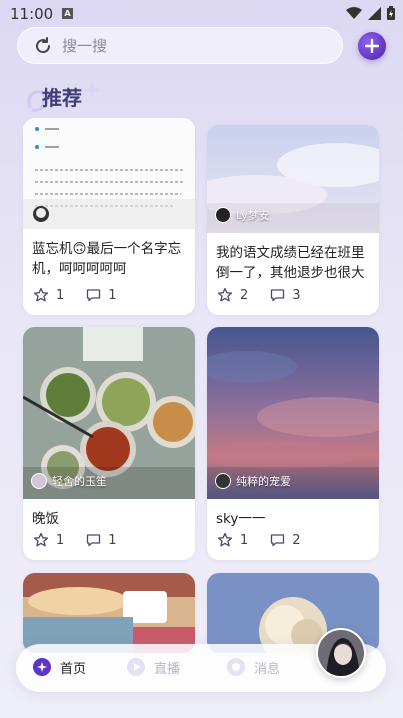 The height and width of the screenshot is (718, 403). What do you see at coordinates (296, 540) in the screenshot?
I see `comment-count-value: 2` at bounding box center [296, 540].